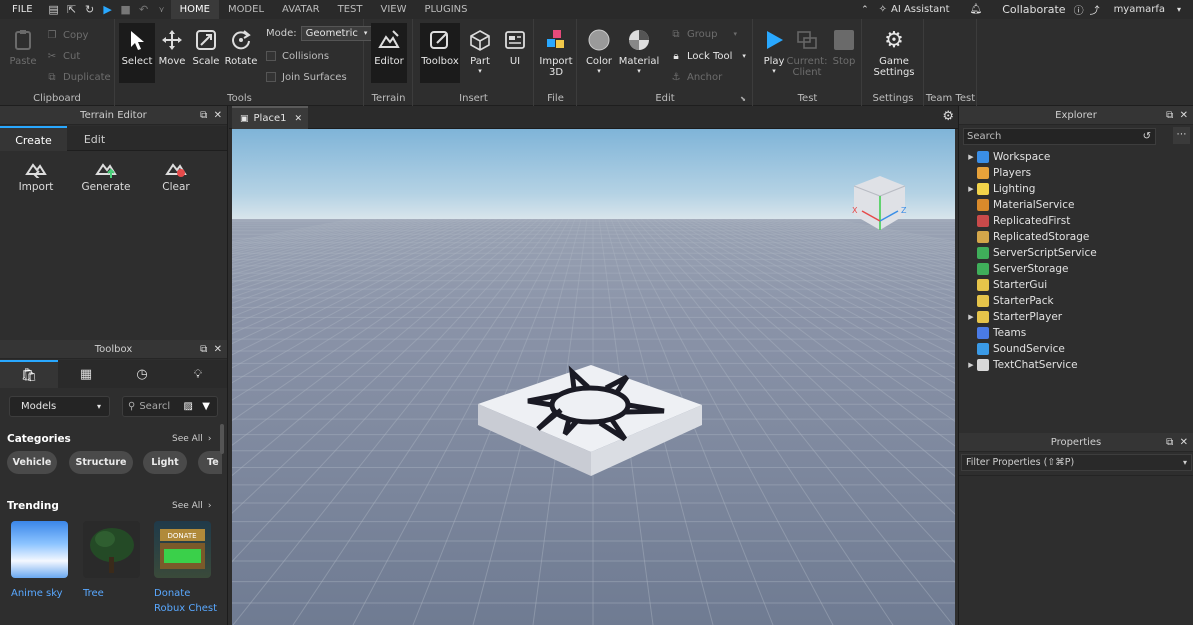  Describe the element at coordinates (297, 56) in the screenshot. I see `collisions-toggle: Collisions` at that location.